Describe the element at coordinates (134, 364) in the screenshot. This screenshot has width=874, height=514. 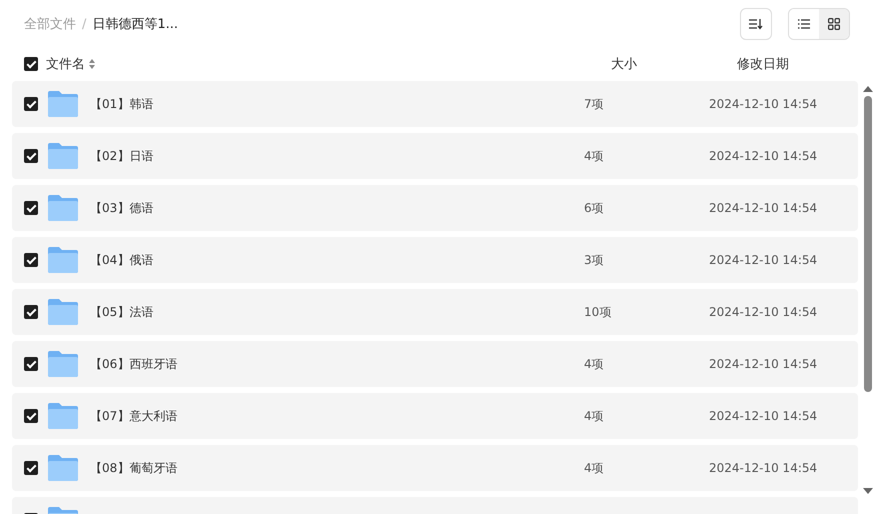
I see `file-name: 【06】西班牙语` at that location.